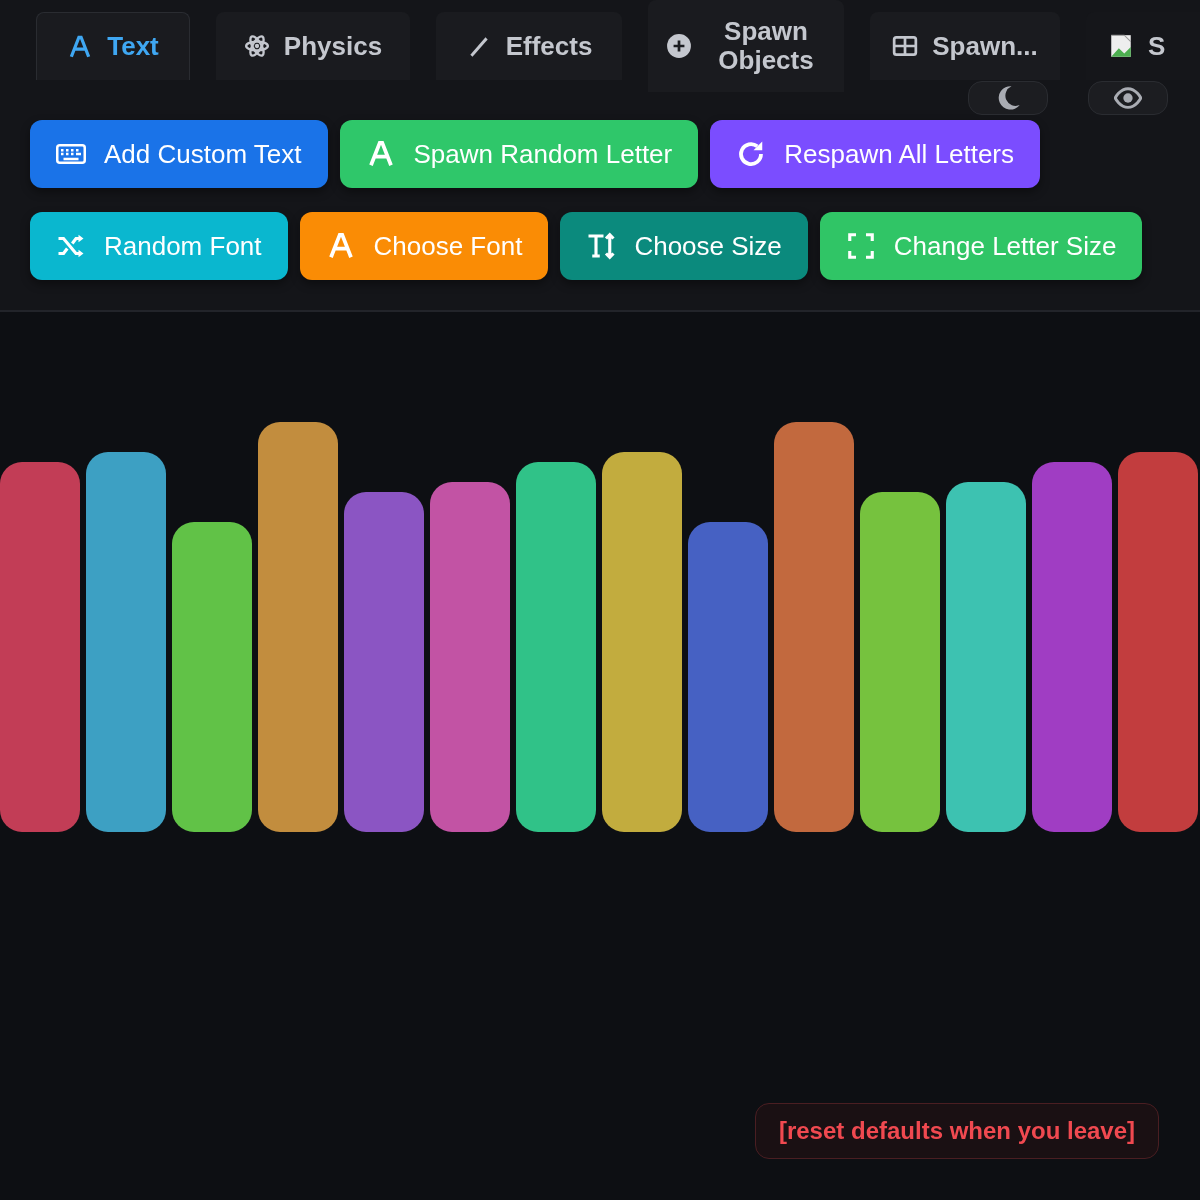 This screenshot has width=1200, height=1200. Describe the element at coordinates (684, 246) in the screenshot. I see `action-button: Choose Size` at that location.